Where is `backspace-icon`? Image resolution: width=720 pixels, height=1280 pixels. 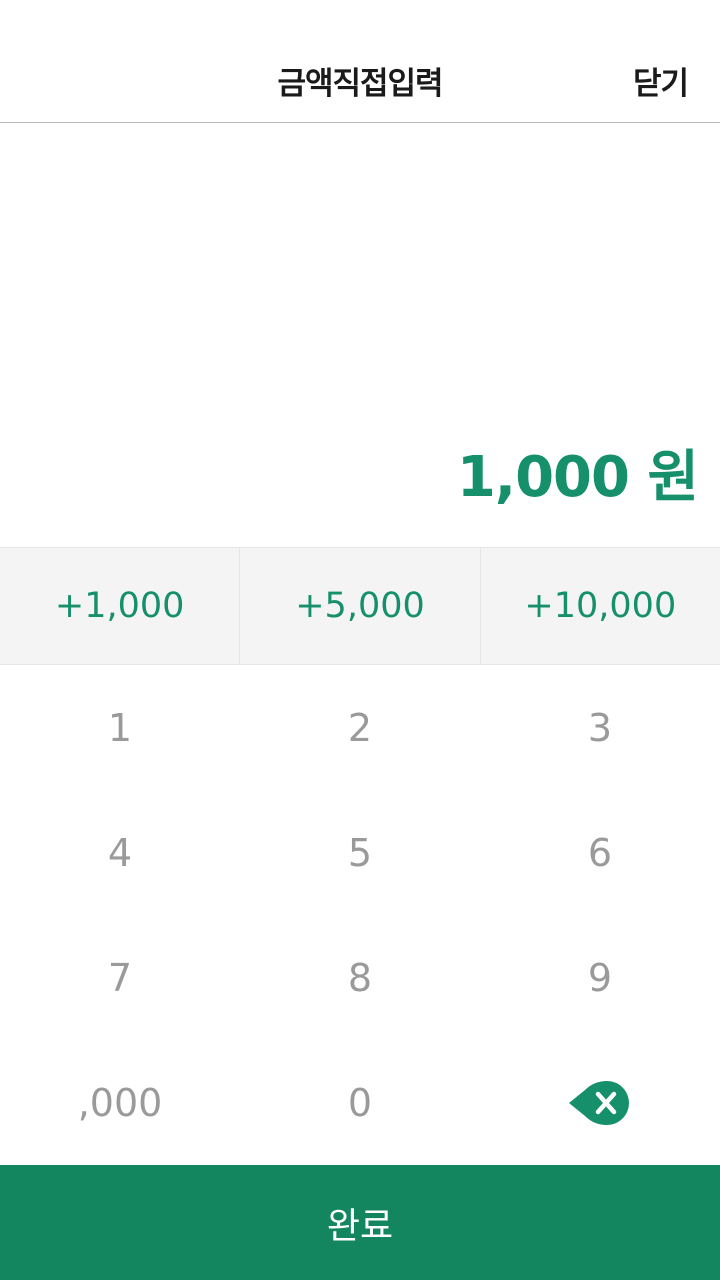
backspace-icon is located at coordinates (599, 1102).